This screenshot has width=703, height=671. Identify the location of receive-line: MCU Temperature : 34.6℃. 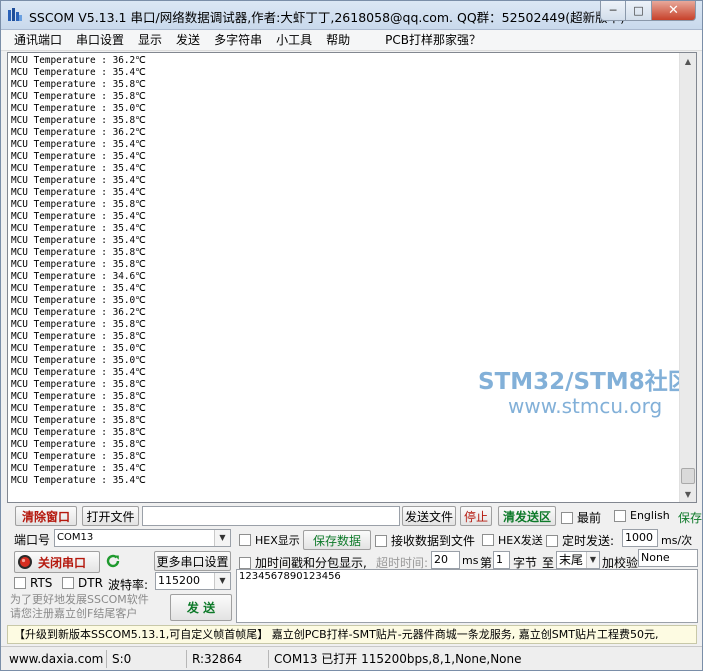
(78, 276).